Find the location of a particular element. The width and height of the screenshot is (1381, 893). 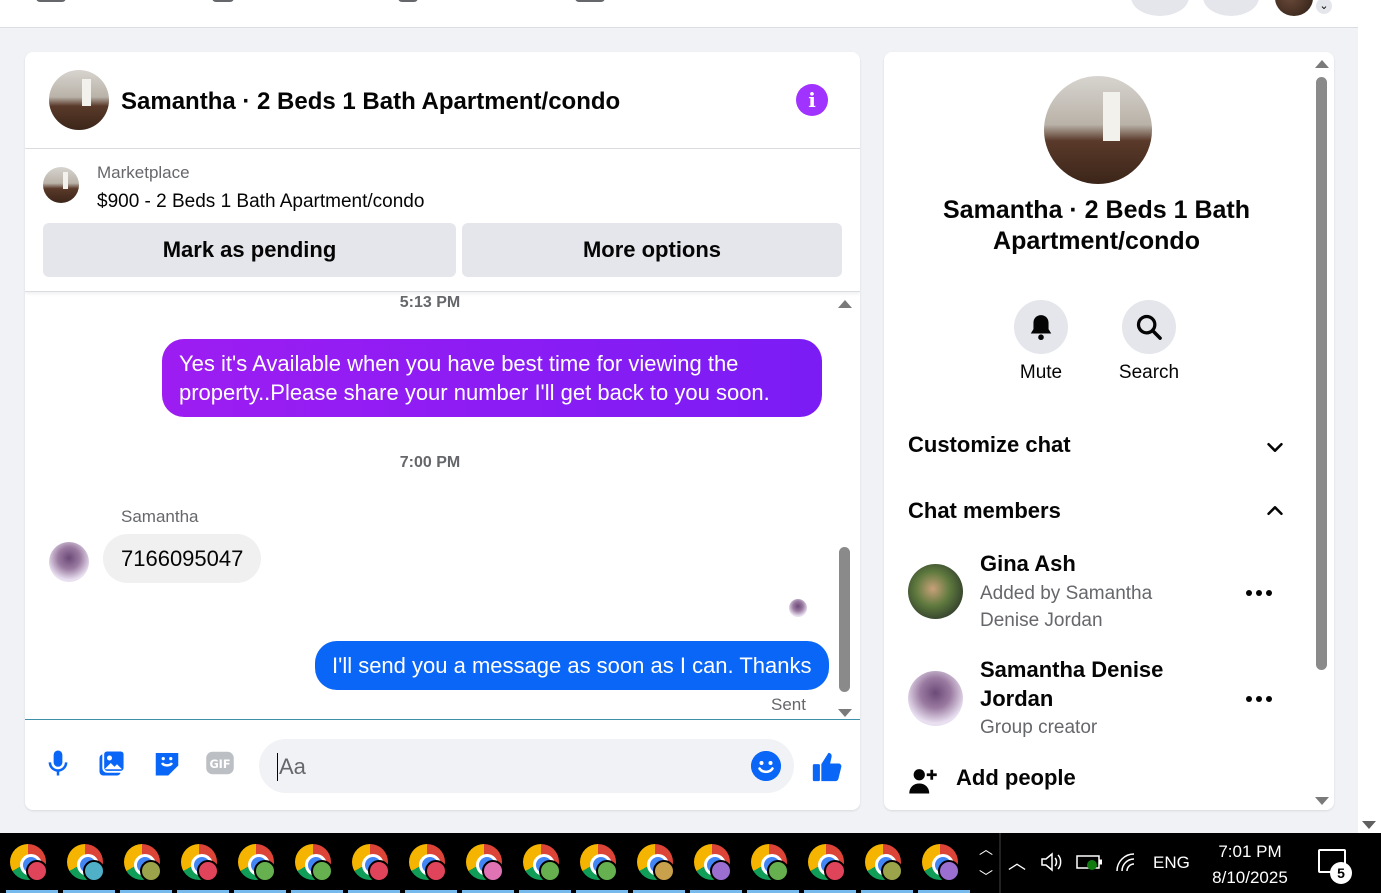

sender-avatar is located at coordinates (69, 562).